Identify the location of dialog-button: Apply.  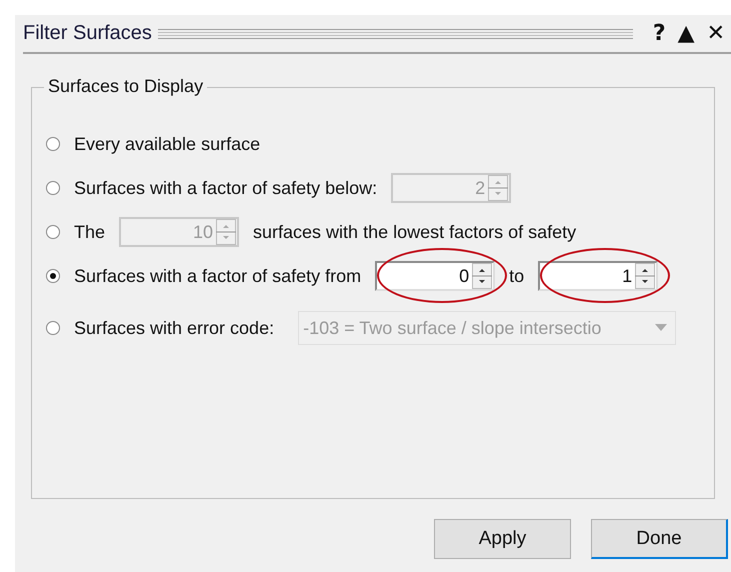
(502, 539).